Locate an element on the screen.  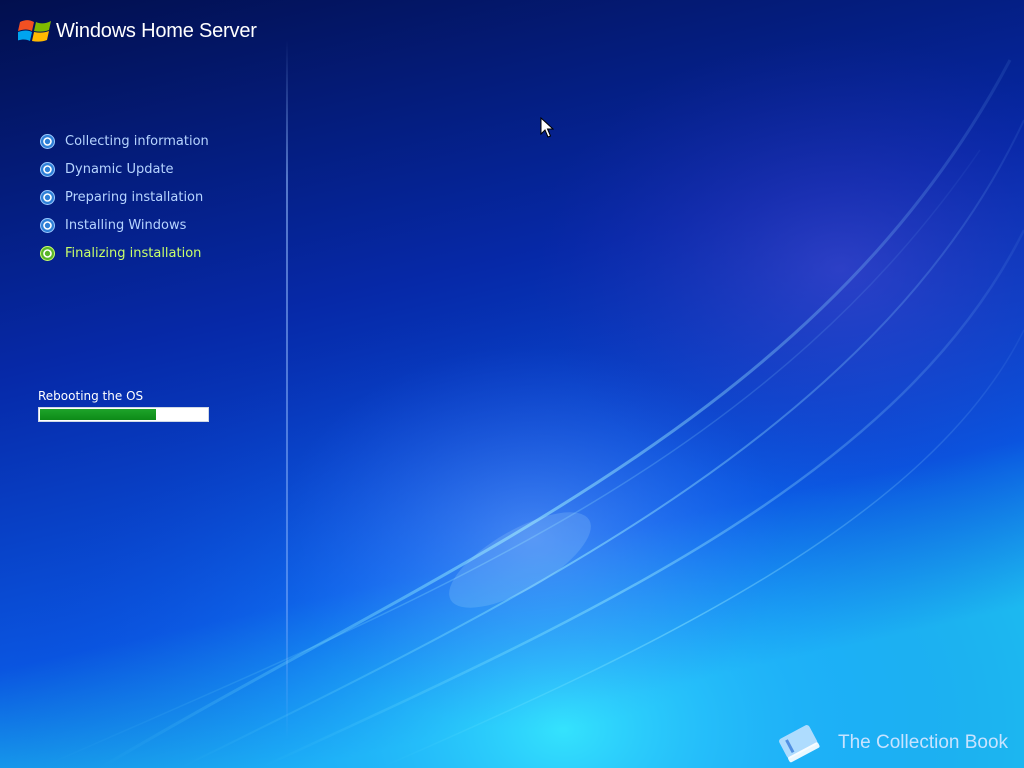
mouse-cursor-icon is located at coordinates (547, 127).